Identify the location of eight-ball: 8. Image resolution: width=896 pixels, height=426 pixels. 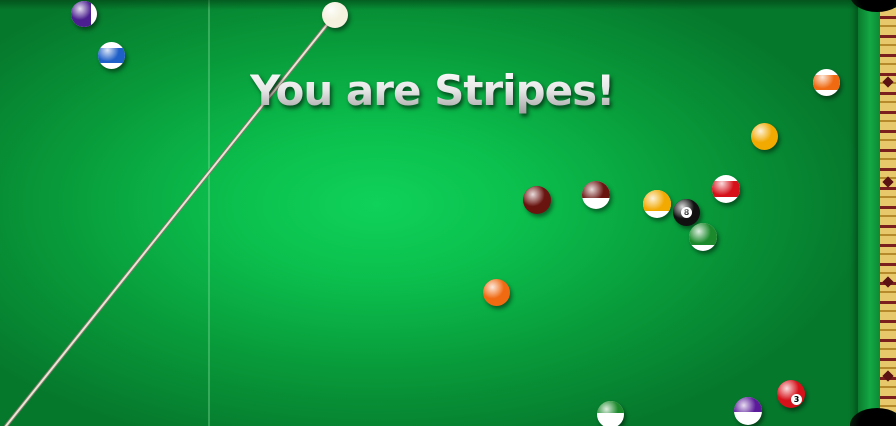
(686, 212).